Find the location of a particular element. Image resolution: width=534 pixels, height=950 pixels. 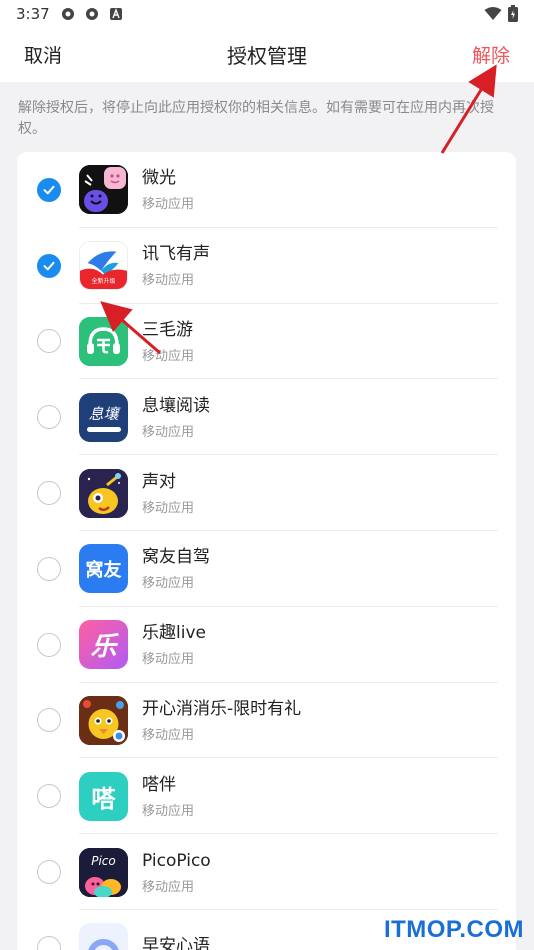

app-name: 微光 is located at coordinates (159, 178).